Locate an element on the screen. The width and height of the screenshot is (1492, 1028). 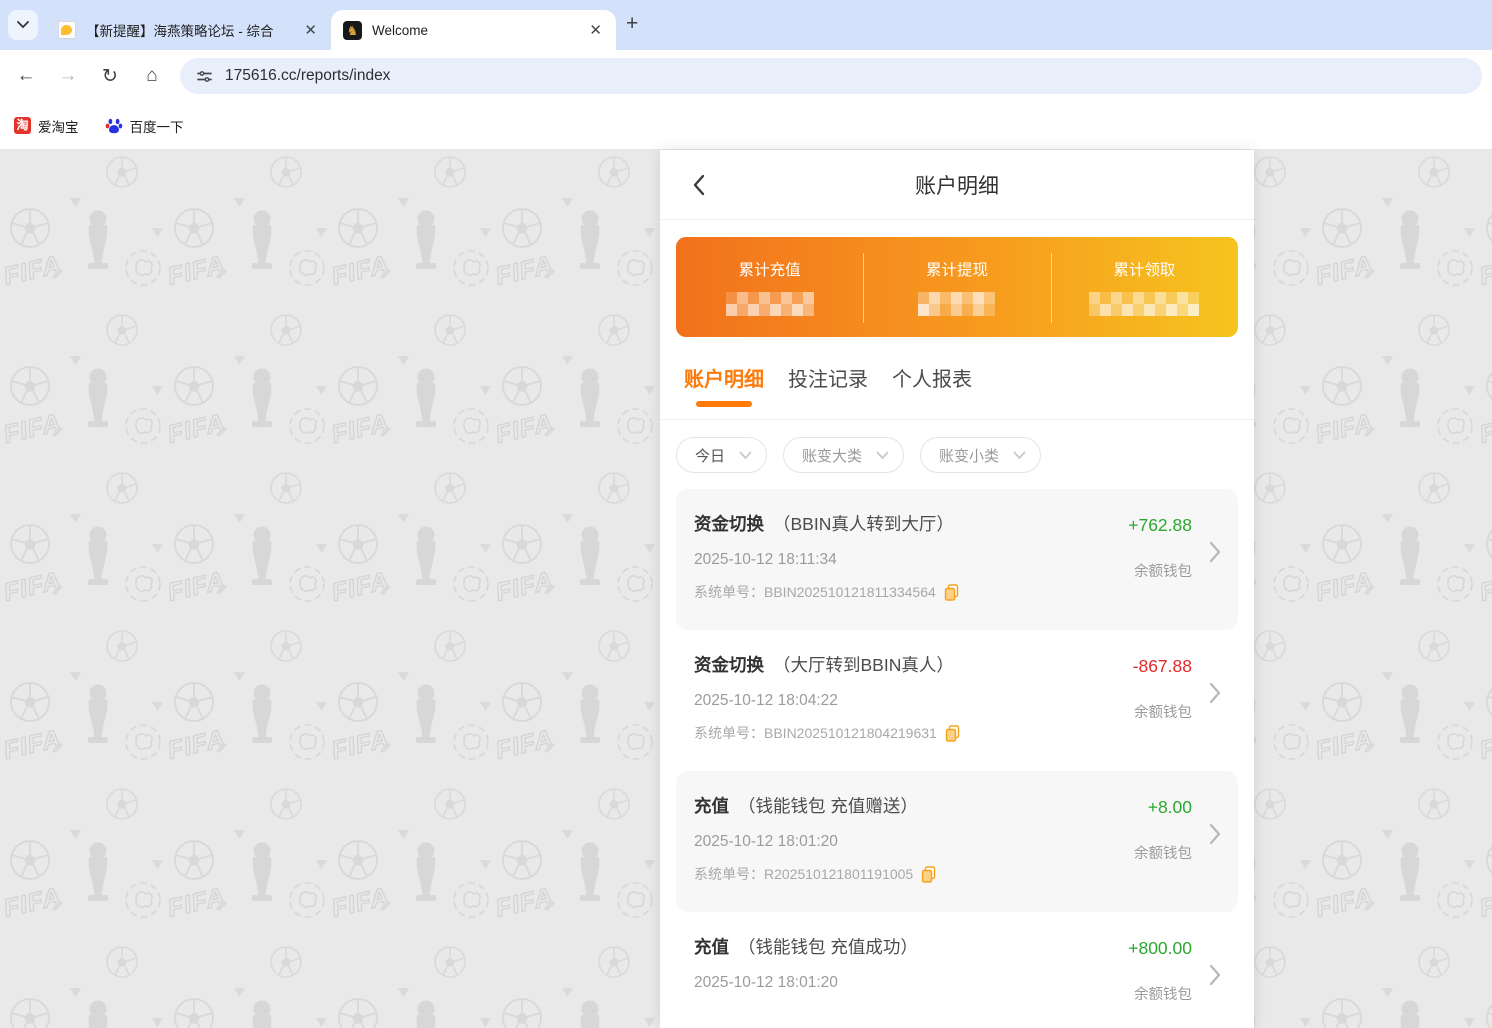
site-settings-icon is located at coordinates (204, 76).